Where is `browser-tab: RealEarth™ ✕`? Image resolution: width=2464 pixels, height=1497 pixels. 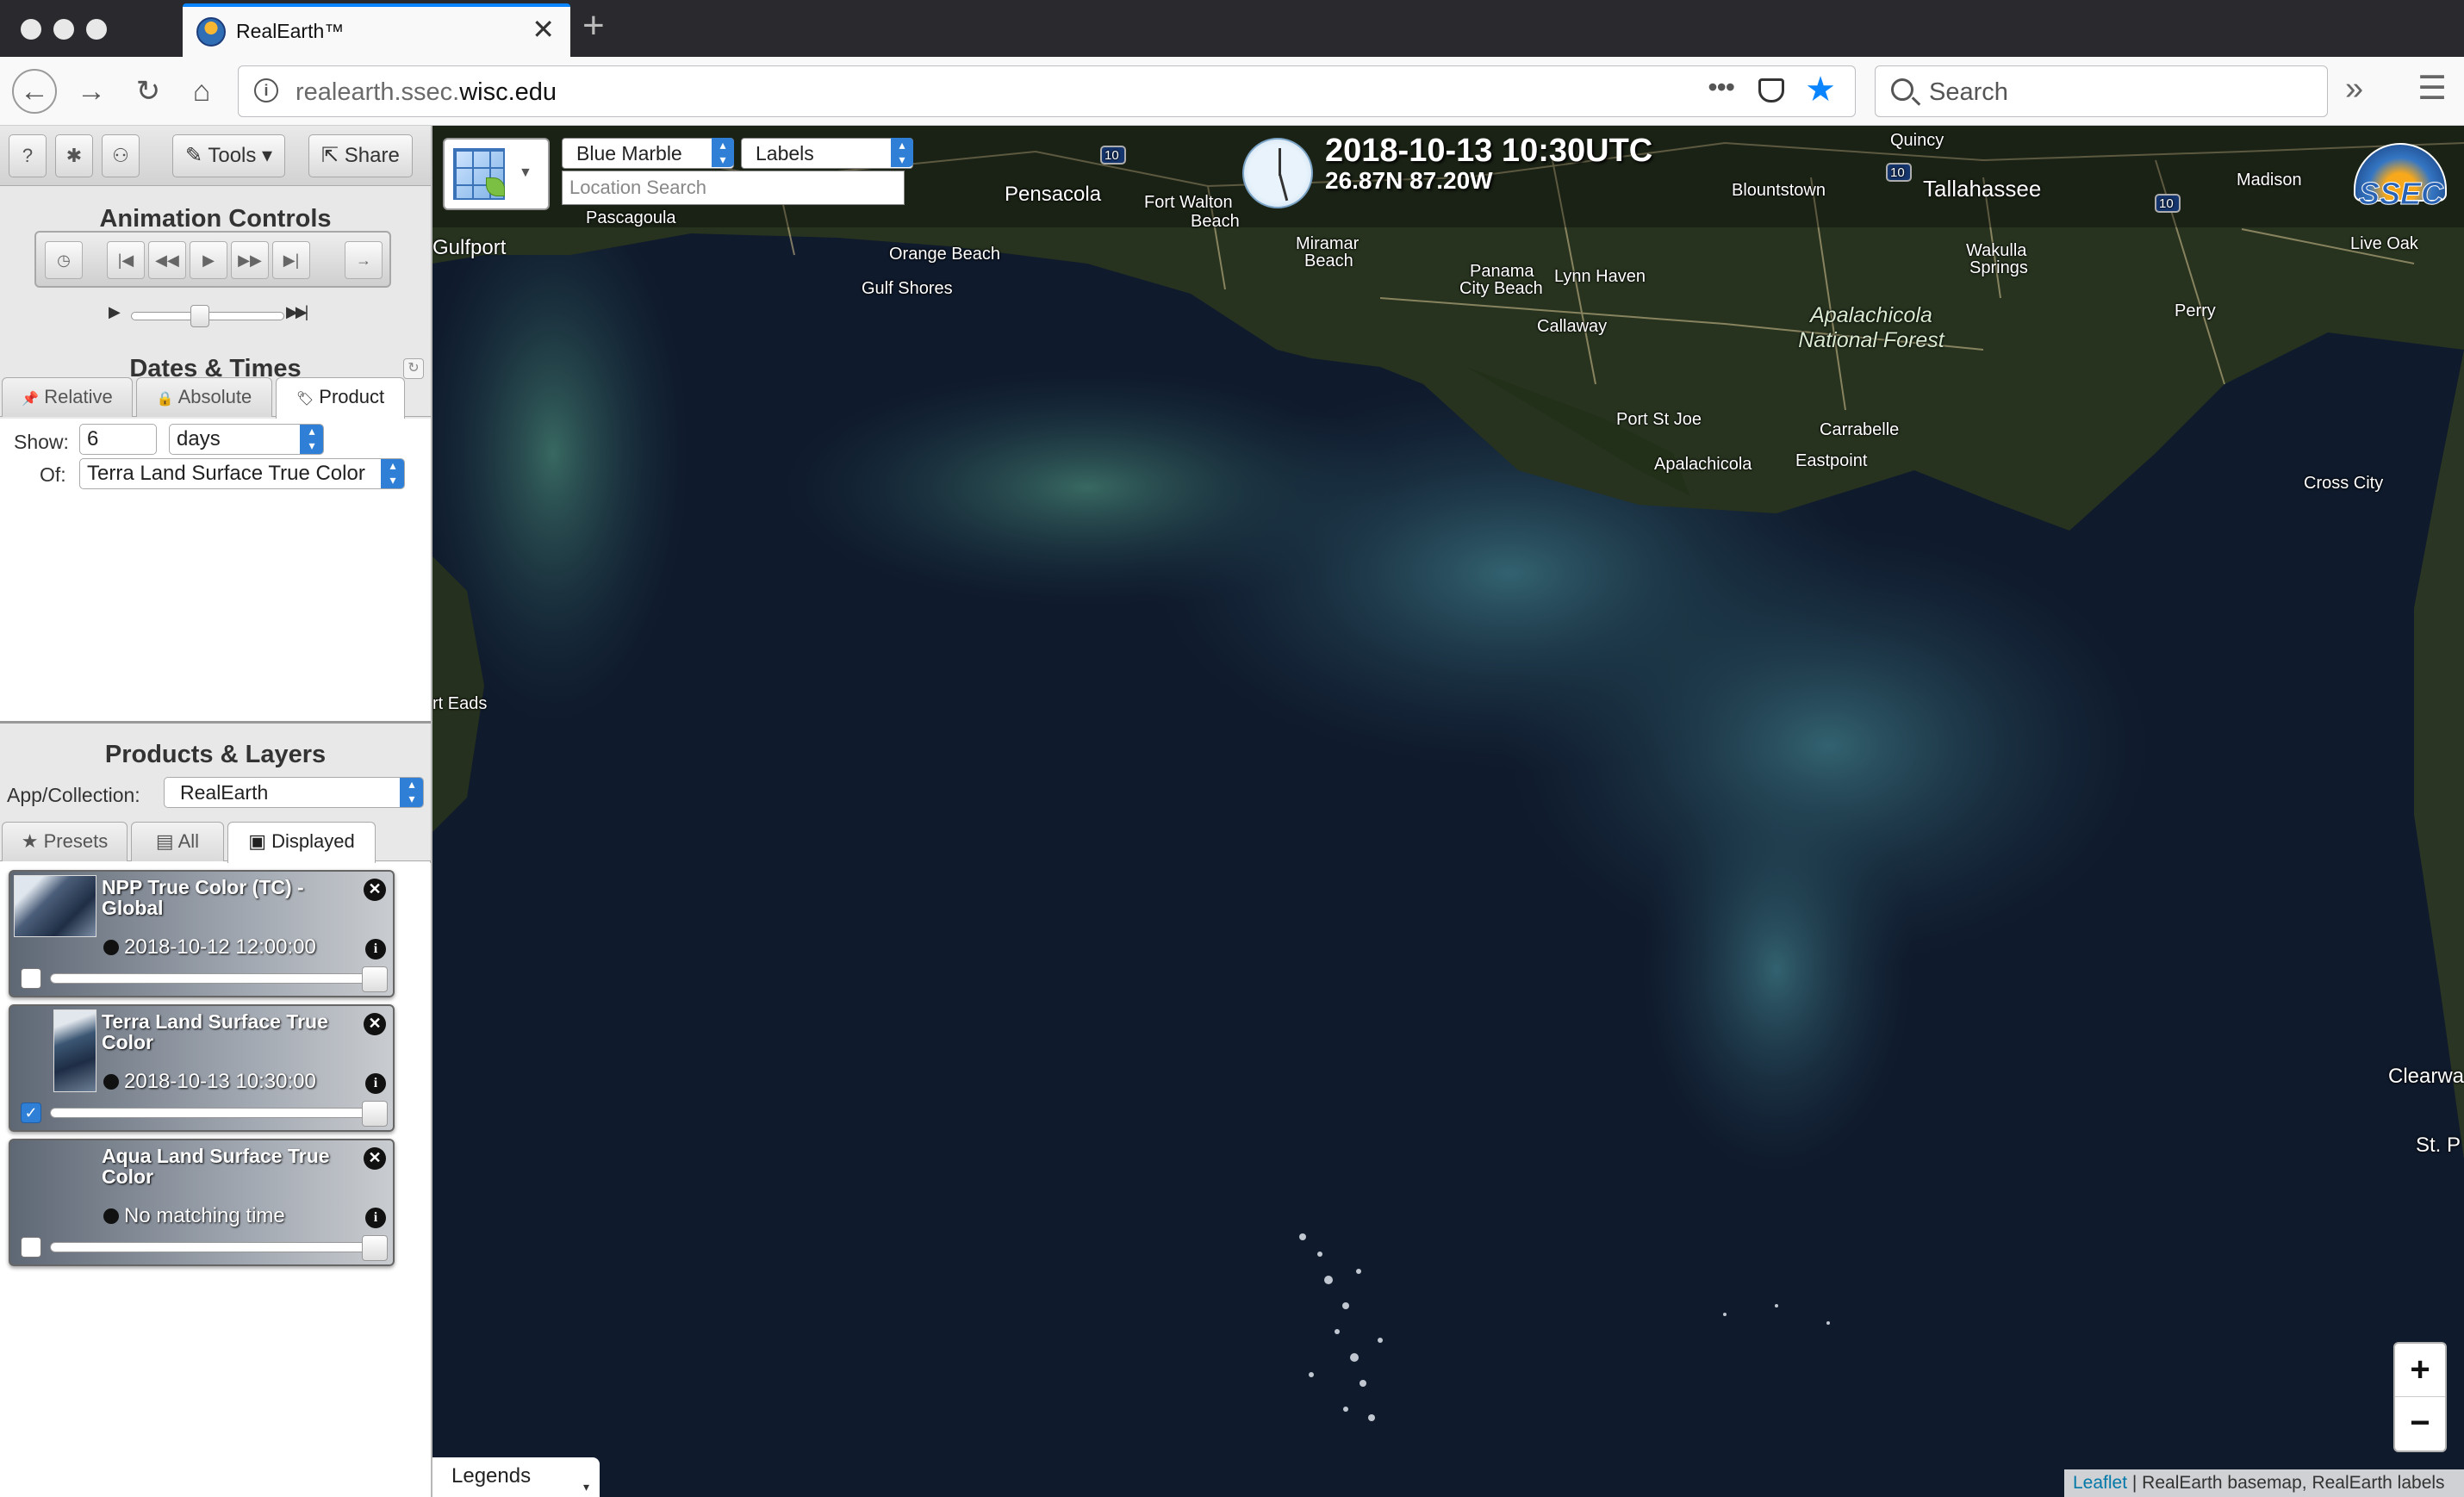 browser-tab: RealEarth™ ✕ is located at coordinates (377, 30).